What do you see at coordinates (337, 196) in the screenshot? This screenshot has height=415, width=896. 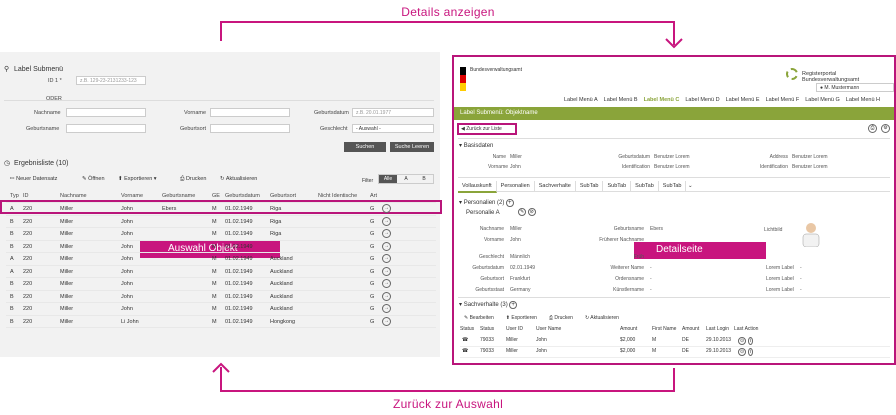 I see `col-nicht-identische: Nicht Identische` at bounding box center [337, 196].